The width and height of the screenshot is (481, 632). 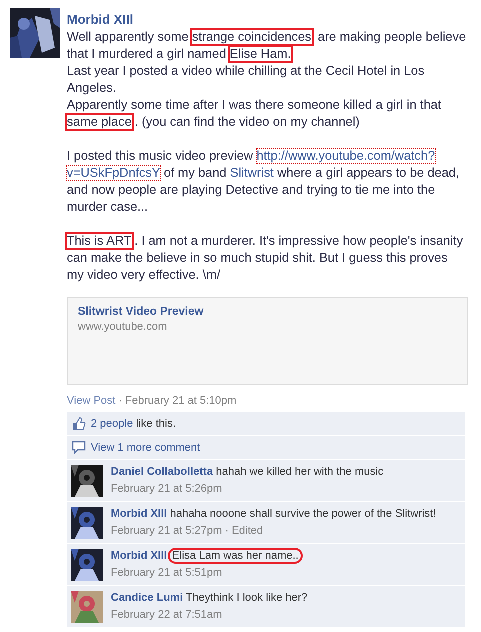 What do you see at coordinates (166, 573) in the screenshot?
I see `comment-timestamp: February 21 at 5:51pm` at bounding box center [166, 573].